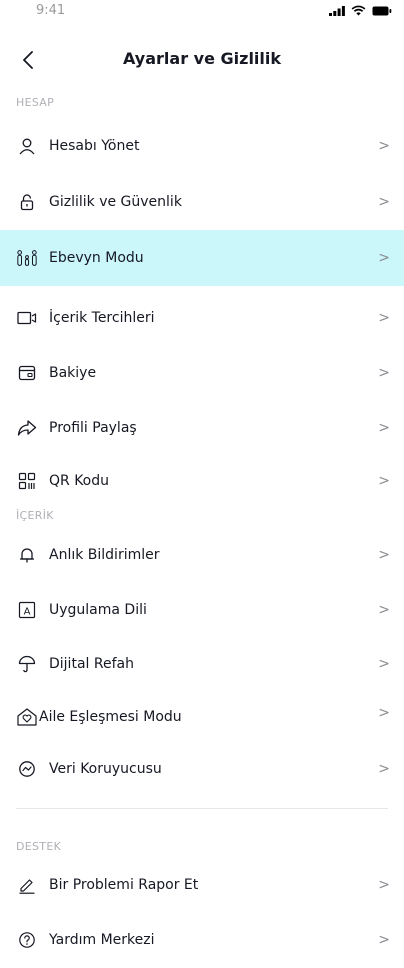 This screenshot has width=404, height=968. Describe the element at coordinates (79, 481) in the screenshot. I see `menu-item-label: QR Kodu` at that location.